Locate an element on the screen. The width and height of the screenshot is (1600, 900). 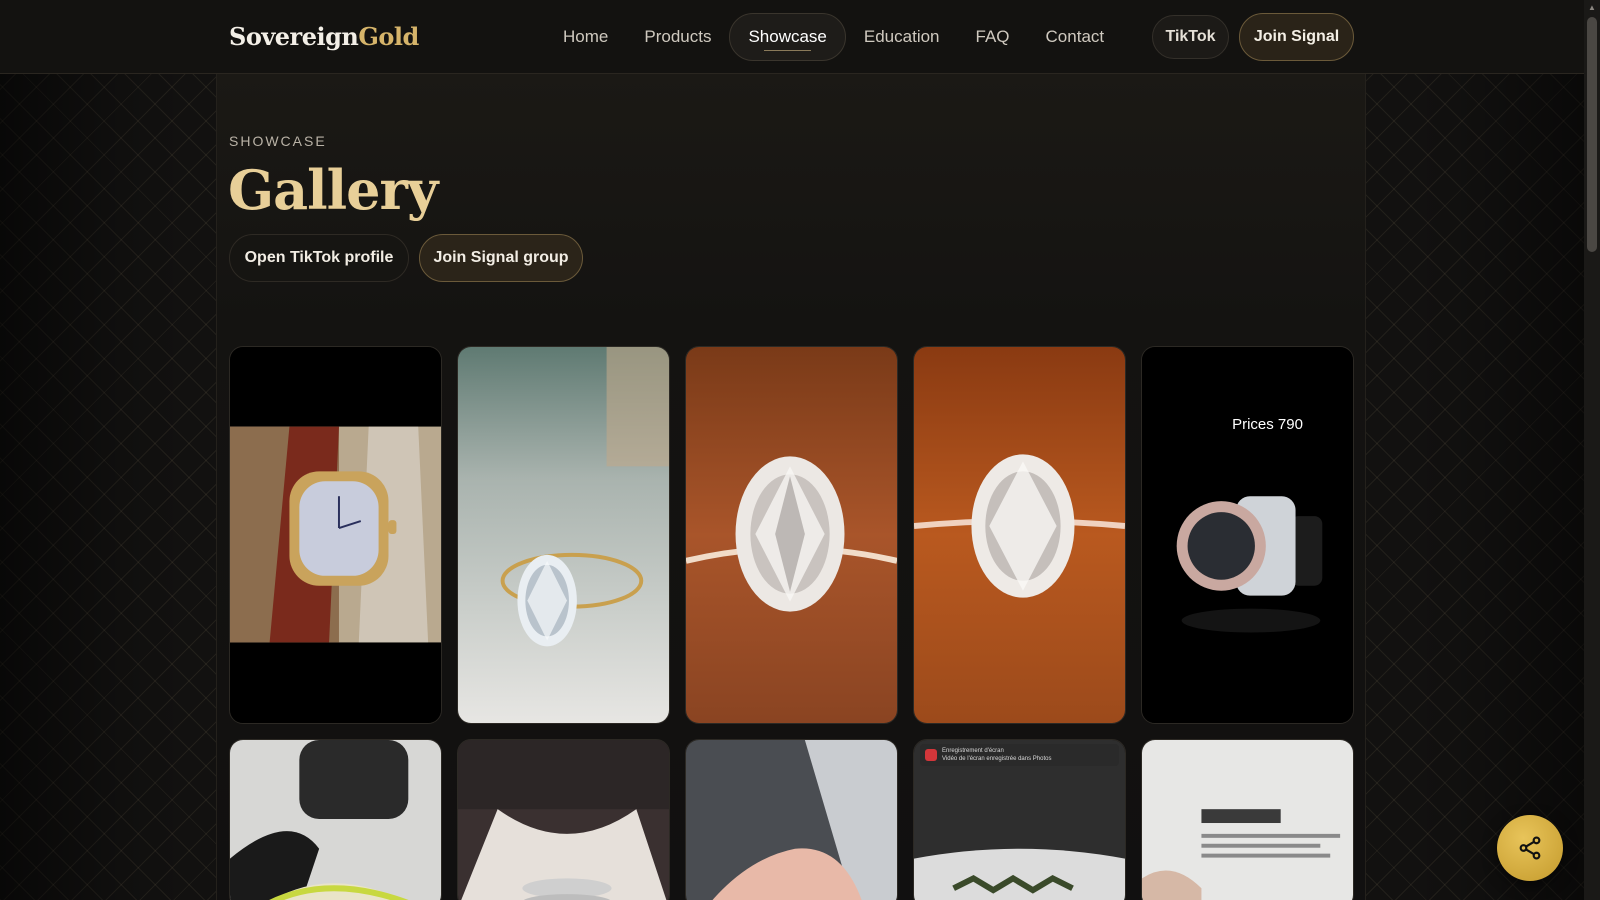
brand-name-part2: Gold is located at coordinates (388, 36).